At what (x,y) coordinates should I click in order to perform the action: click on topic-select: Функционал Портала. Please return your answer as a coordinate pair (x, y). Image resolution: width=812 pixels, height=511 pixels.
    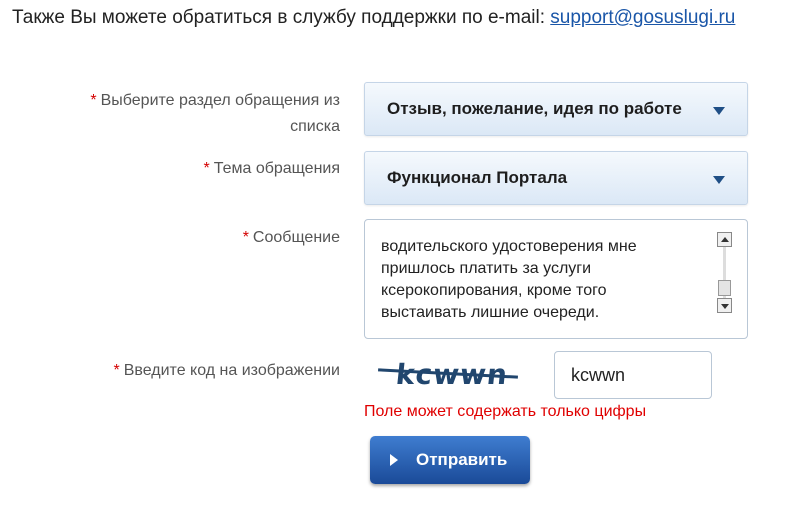
    Looking at the image, I should click on (556, 178).